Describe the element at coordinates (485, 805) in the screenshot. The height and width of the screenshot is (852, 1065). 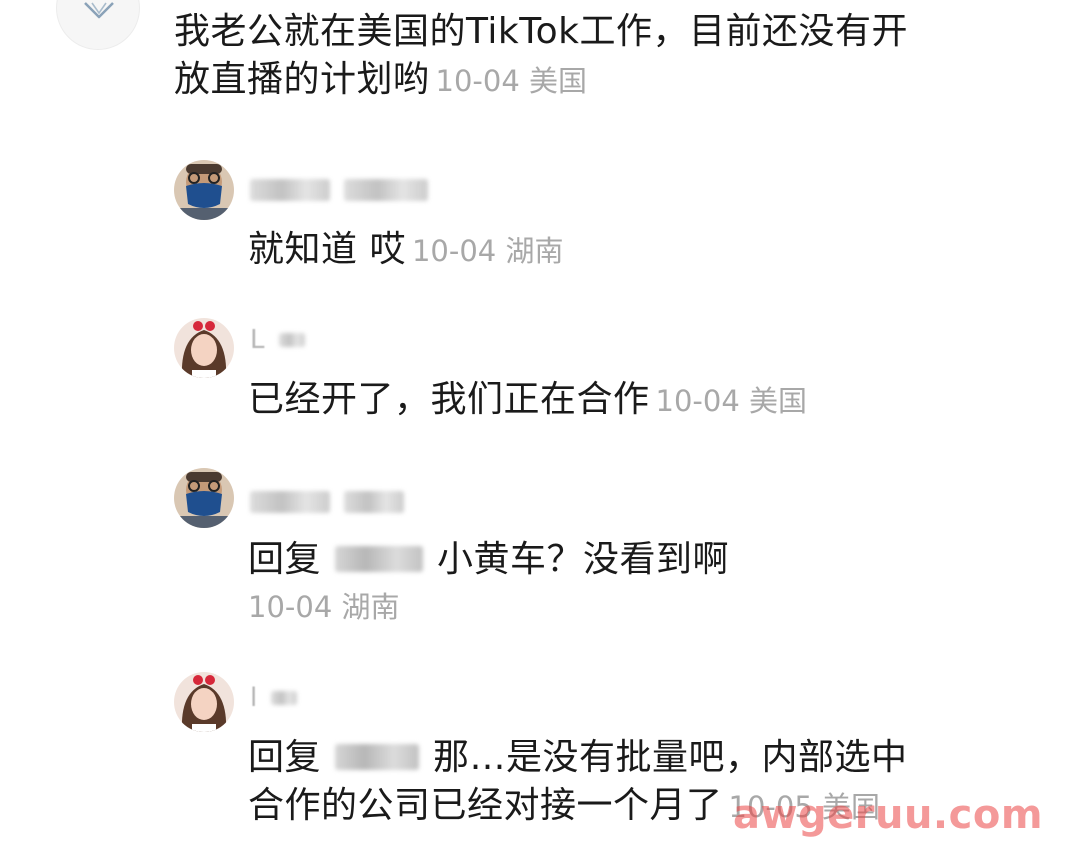
I see `reply-text-line2: 合作的公司已经对接一个月了` at that location.